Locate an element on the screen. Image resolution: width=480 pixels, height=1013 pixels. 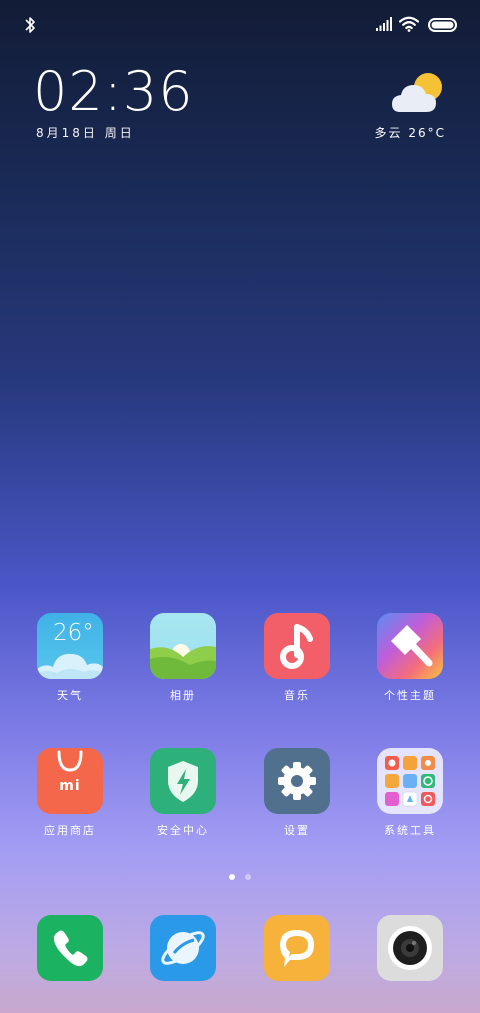
folder-system-tools: 系统工具 is located at coordinates (410, 793).